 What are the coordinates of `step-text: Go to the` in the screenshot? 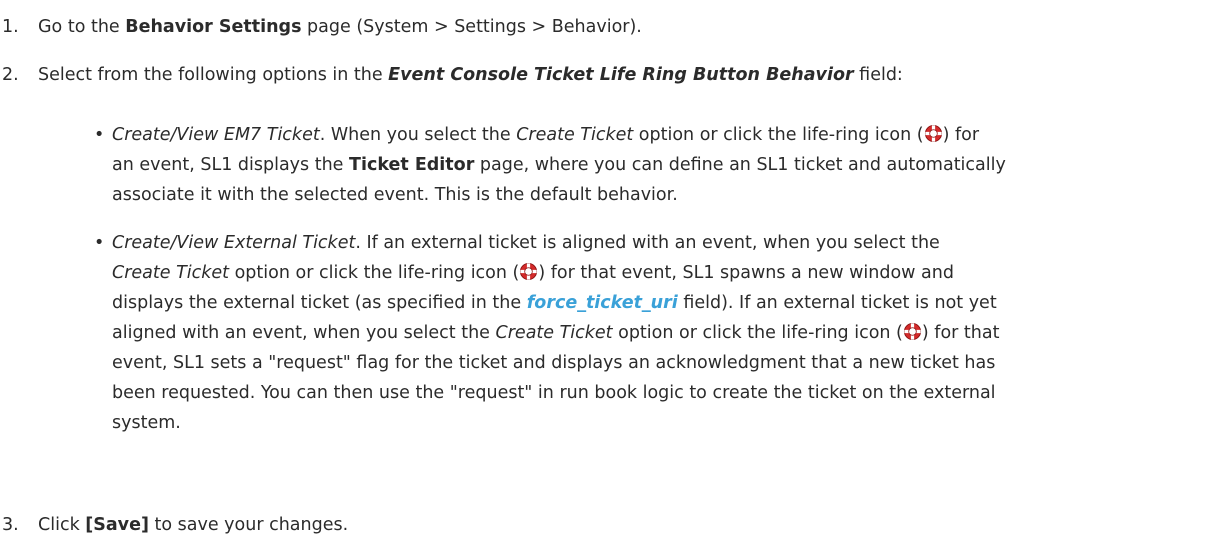 It's located at (82, 27).